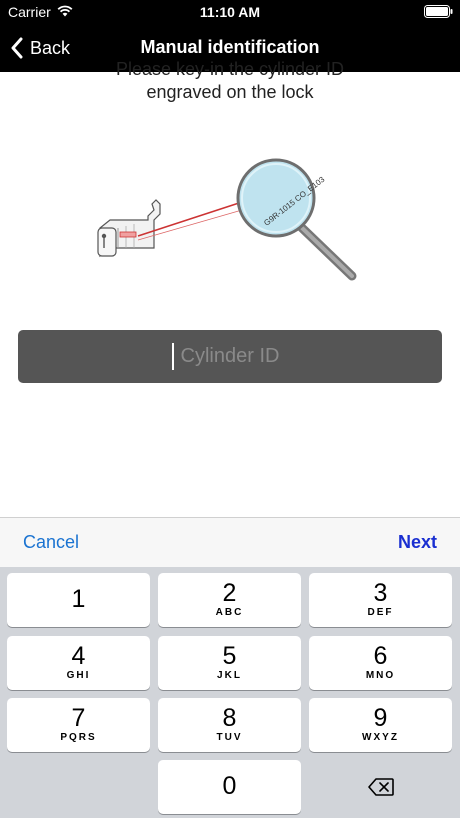 The width and height of the screenshot is (460, 818). What do you see at coordinates (78, 737) in the screenshot?
I see `key-letters: PQRS` at bounding box center [78, 737].